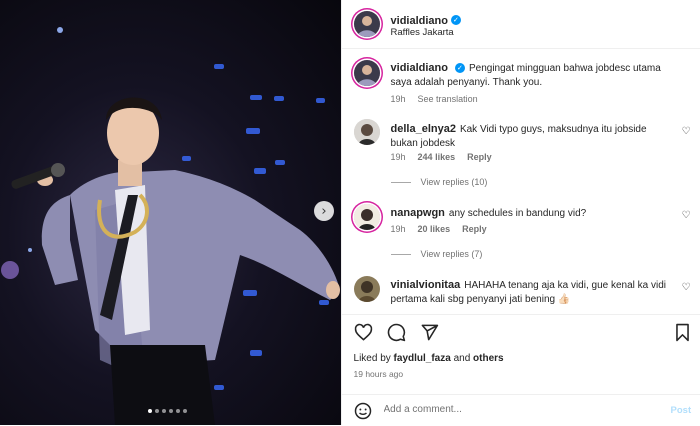  Describe the element at coordinates (167, 411) in the screenshot. I see `carousel-indicator` at that location.